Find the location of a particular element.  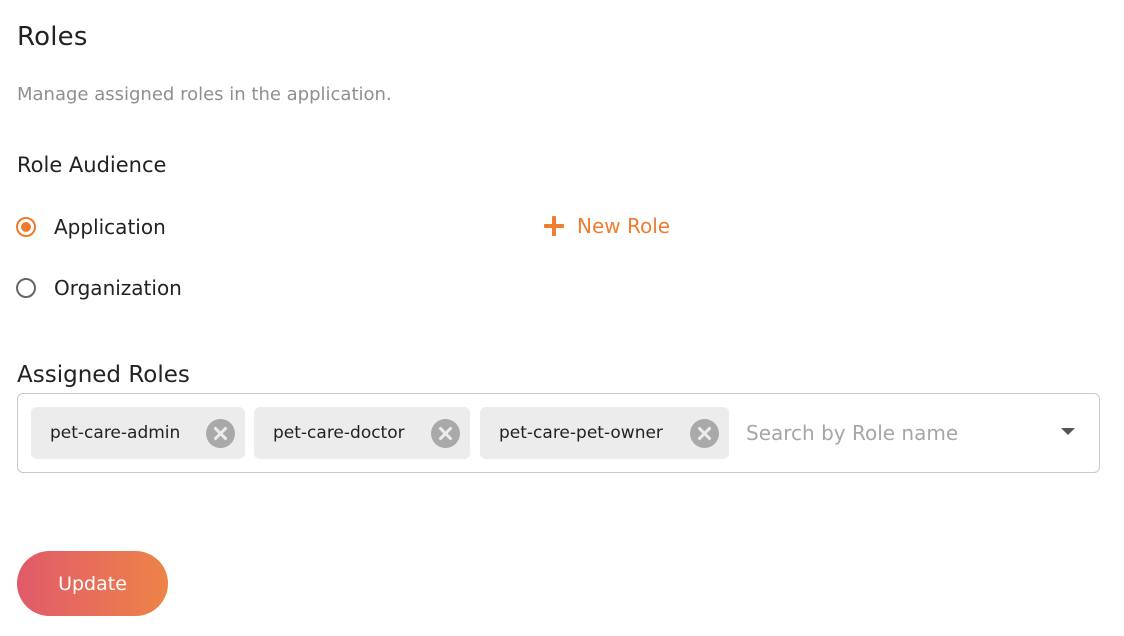

role-chip: pet-care-admin is located at coordinates (138, 433).